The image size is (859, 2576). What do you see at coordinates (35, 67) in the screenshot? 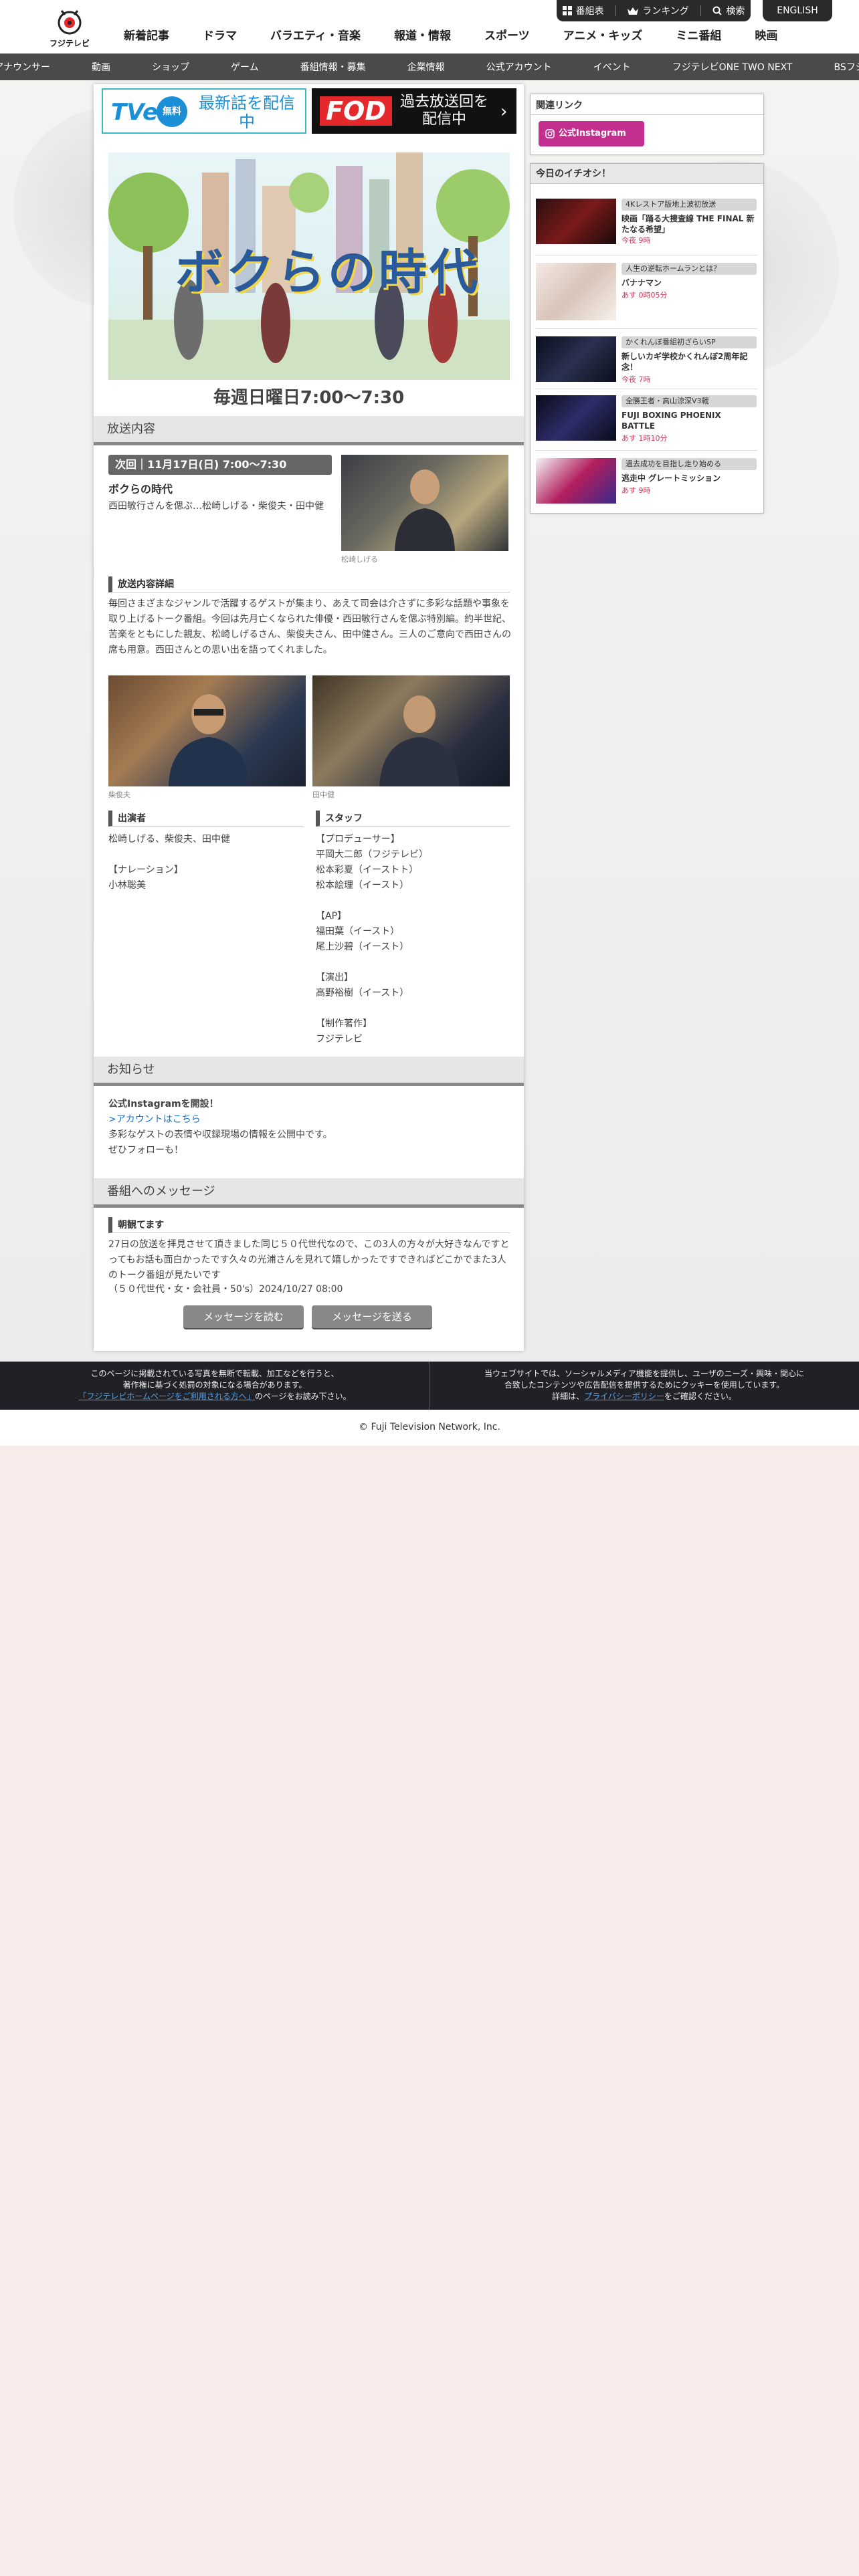
I see `subnav-item-announcer: アナウンサー` at bounding box center [35, 67].